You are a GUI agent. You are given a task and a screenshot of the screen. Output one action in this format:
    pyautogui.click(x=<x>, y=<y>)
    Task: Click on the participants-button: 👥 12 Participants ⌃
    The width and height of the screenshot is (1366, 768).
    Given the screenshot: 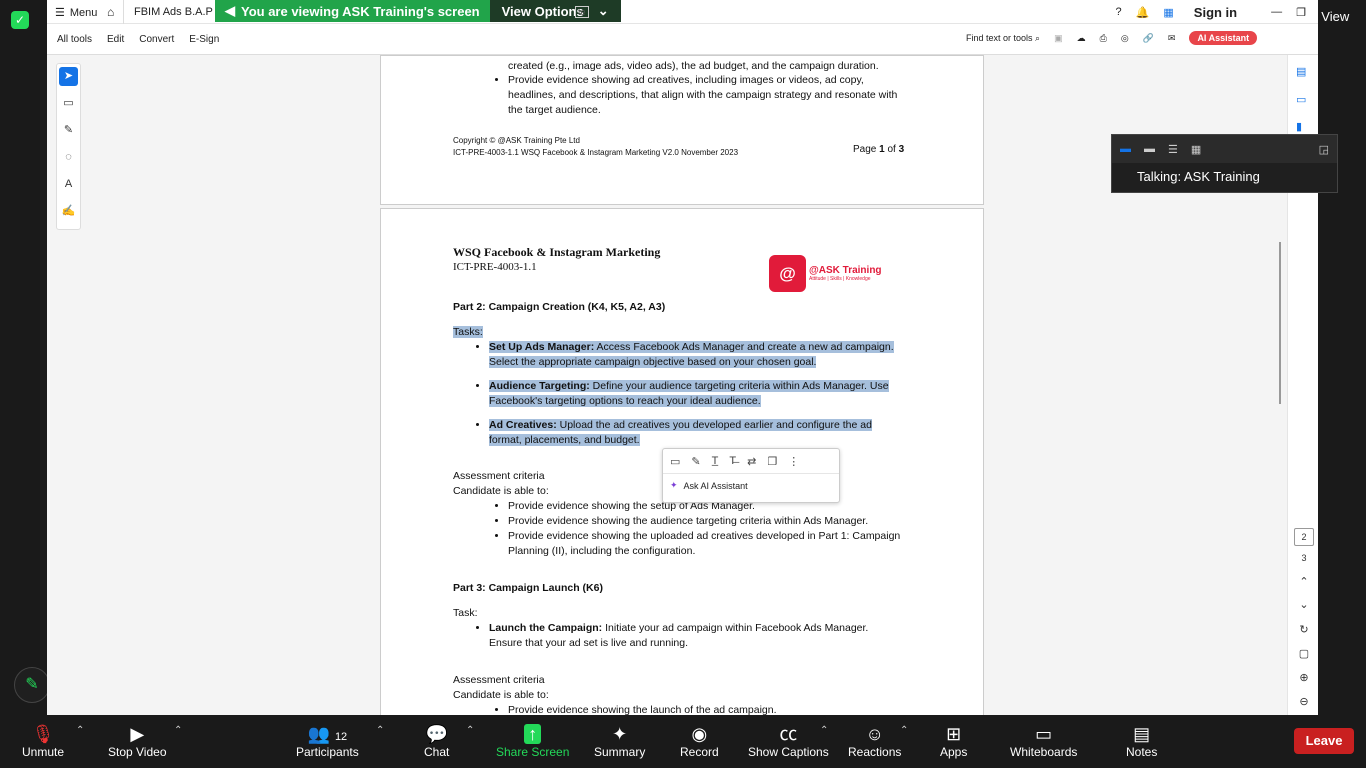 What is the action you would take?
    pyautogui.click(x=340, y=741)
    